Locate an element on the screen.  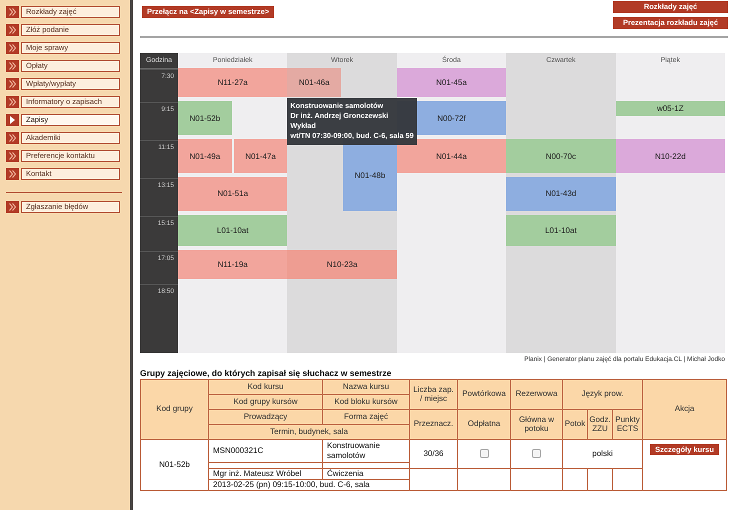
column-header: Forma zajęć is located at coordinates (366, 417).